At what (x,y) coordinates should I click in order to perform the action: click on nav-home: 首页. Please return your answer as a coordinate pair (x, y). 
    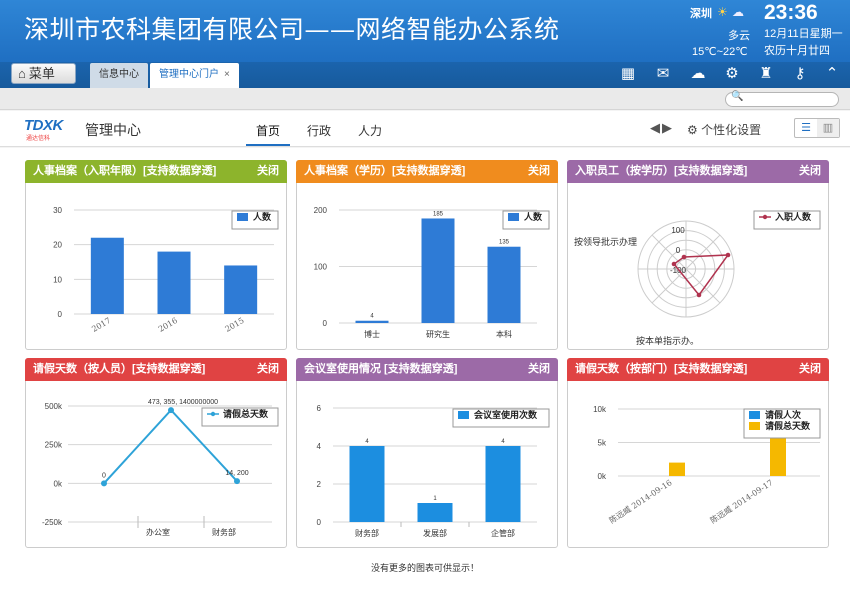
    Looking at the image, I should click on (268, 130).